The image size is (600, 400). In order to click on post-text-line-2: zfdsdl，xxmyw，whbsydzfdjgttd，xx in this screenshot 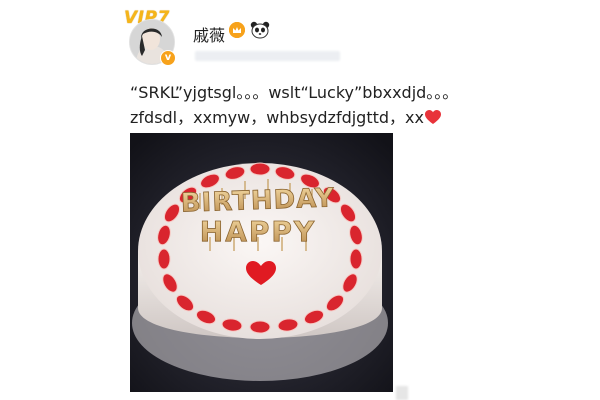, I will do `click(277, 117)`.